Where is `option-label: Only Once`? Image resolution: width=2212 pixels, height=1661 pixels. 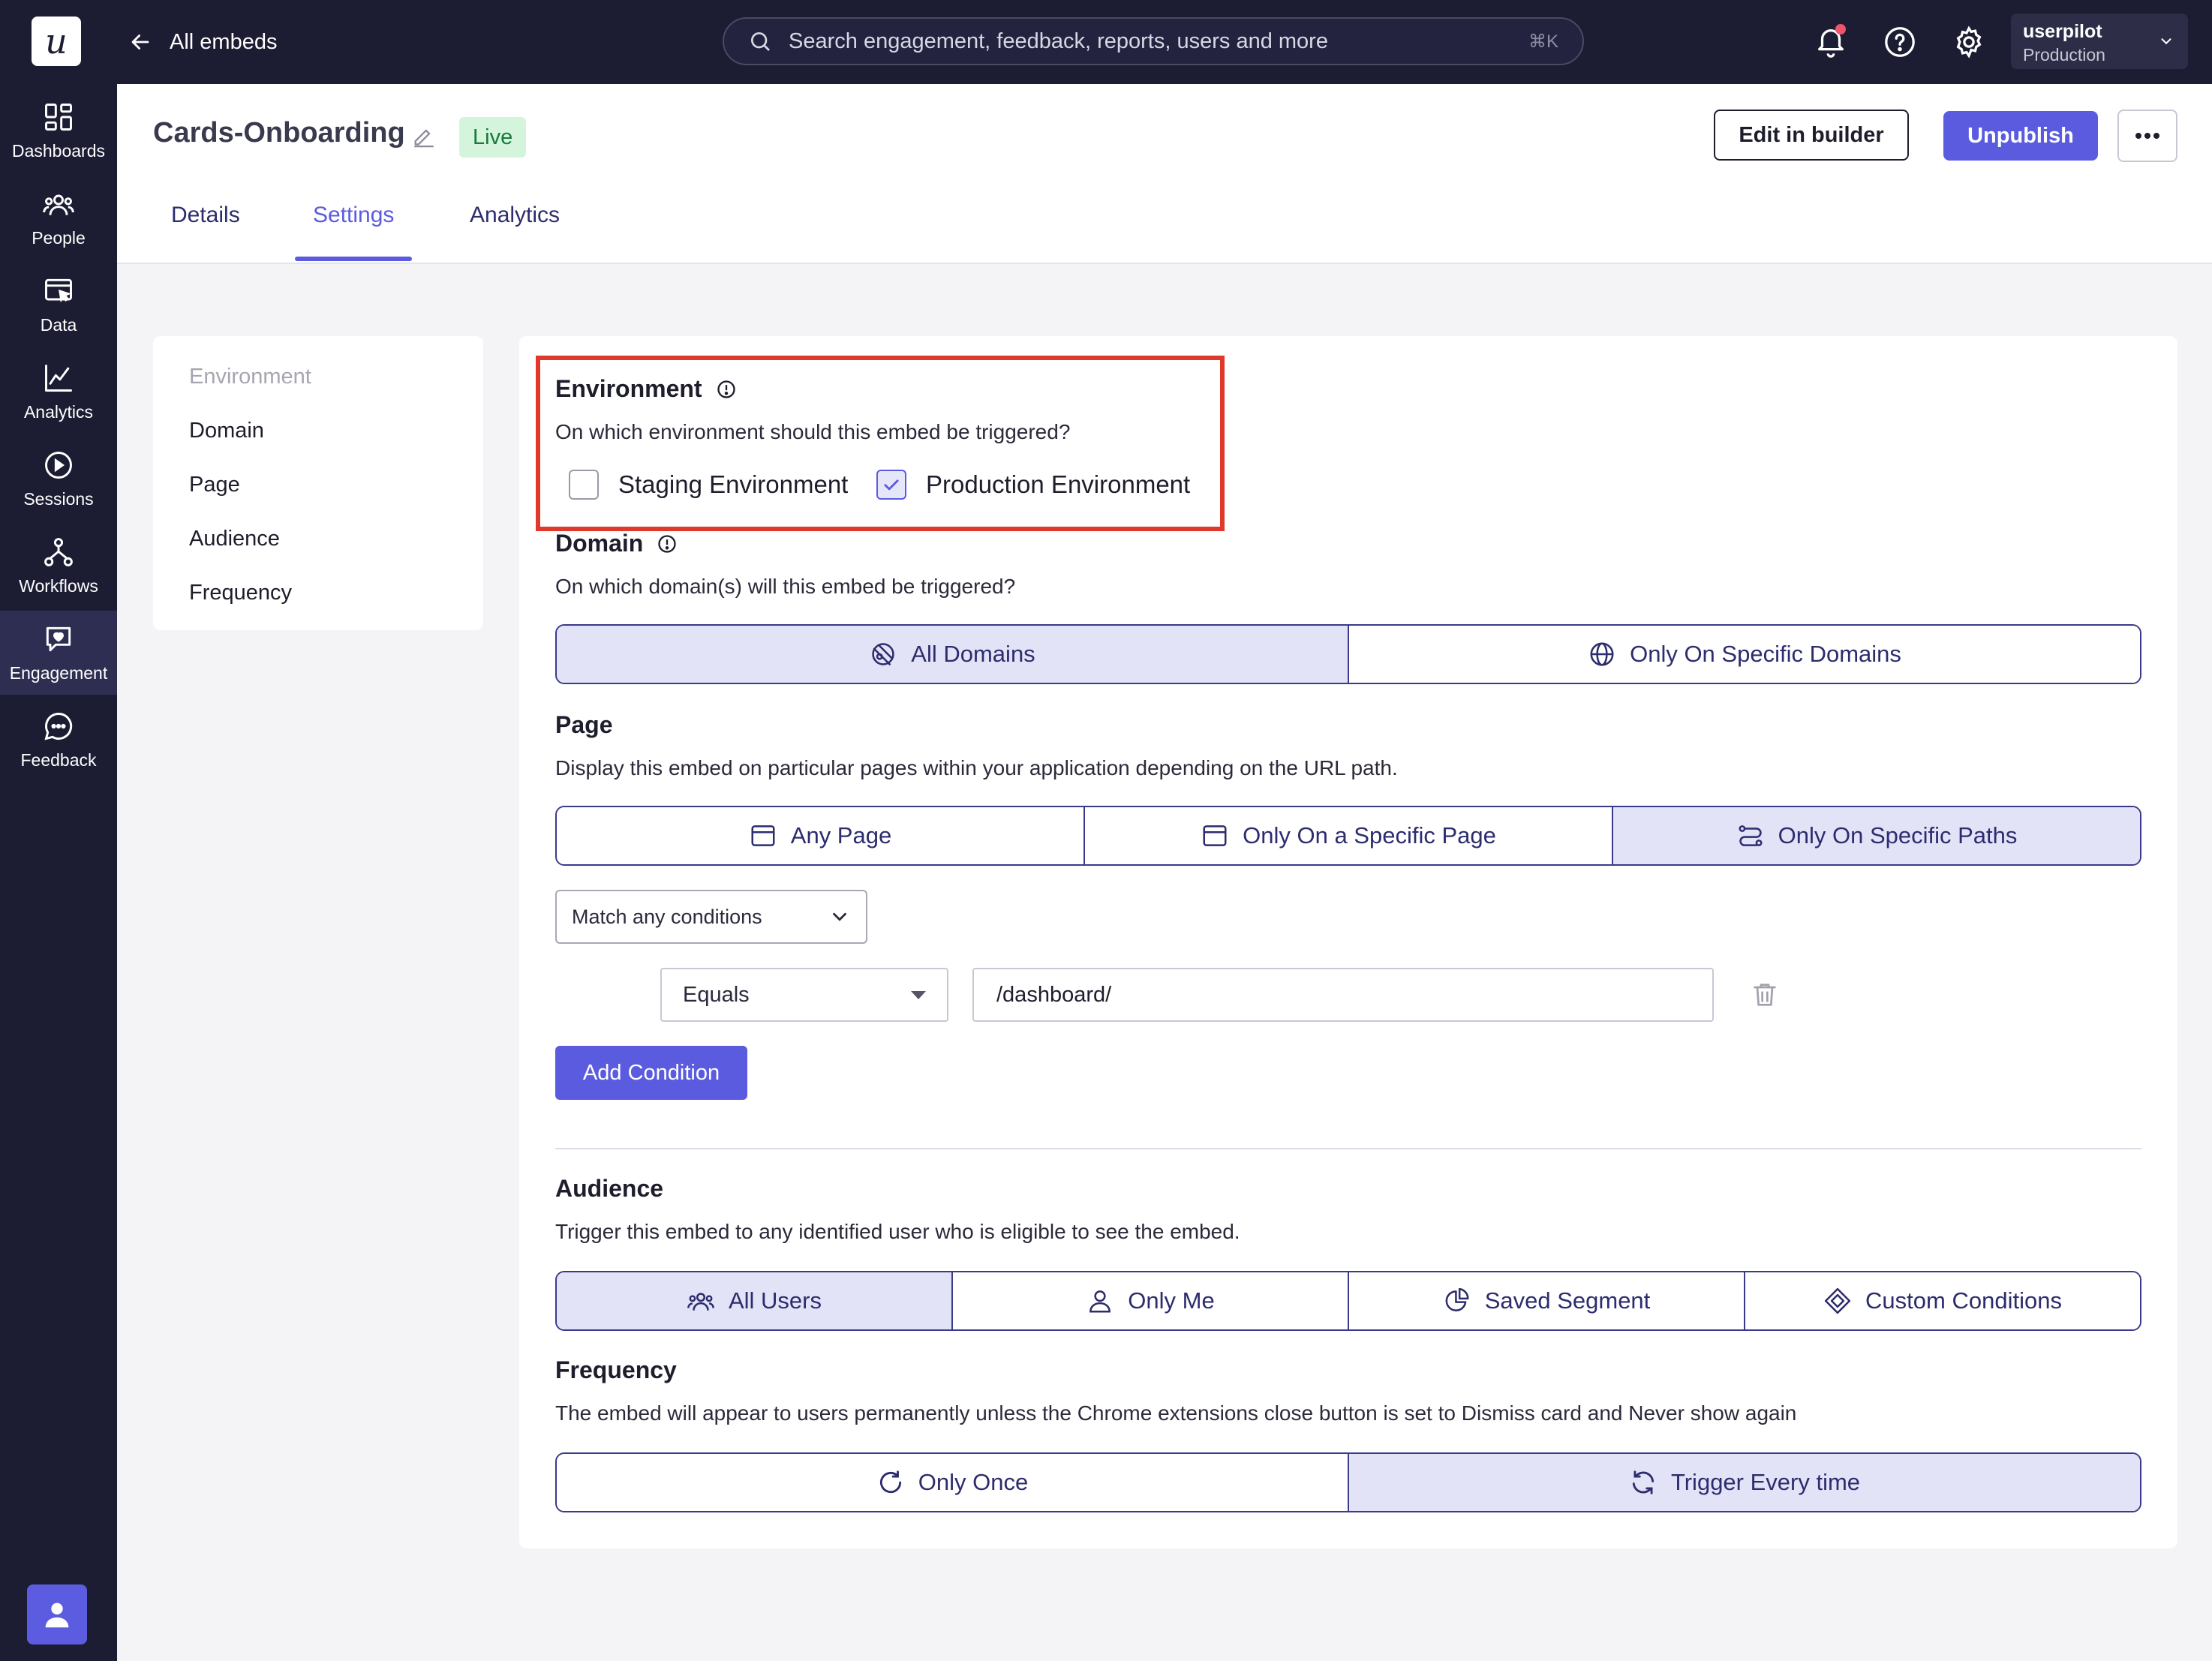
option-label: Only Once is located at coordinates (974, 1482).